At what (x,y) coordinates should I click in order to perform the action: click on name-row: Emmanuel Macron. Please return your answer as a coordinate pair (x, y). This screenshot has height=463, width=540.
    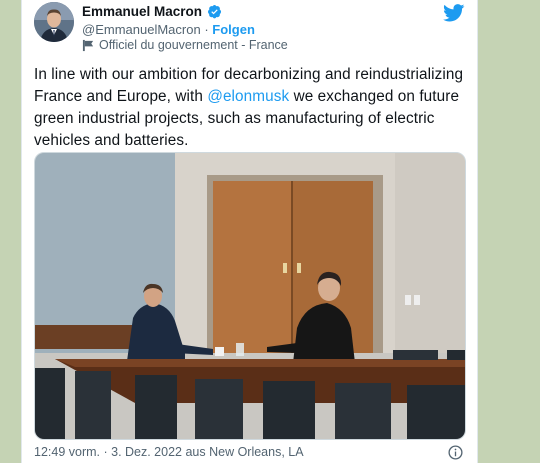
    Looking at the image, I should click on (152, 11).